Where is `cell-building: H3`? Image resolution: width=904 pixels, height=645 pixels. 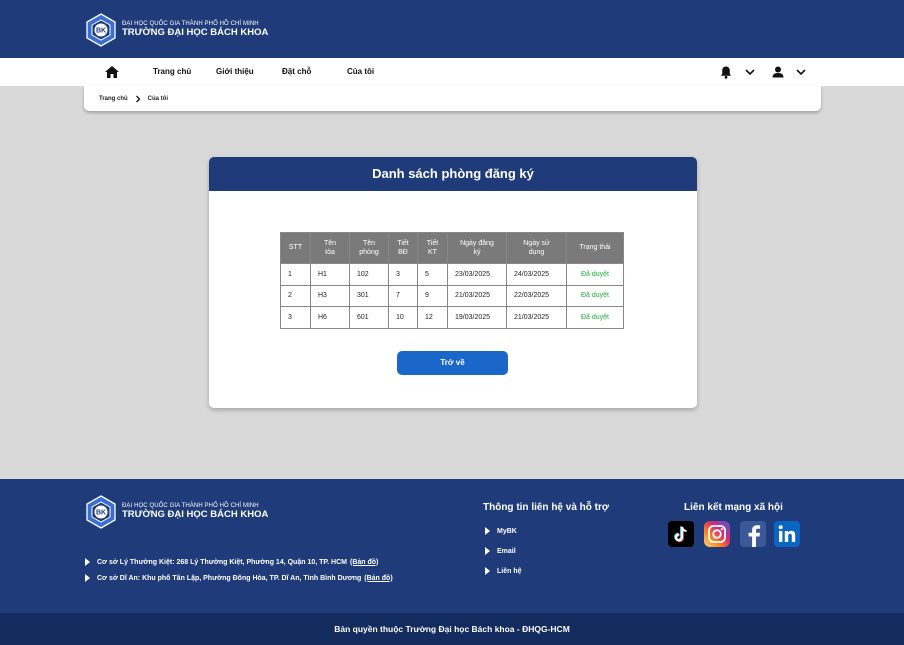
cell-building: H3 is located at coordinates (330, 295).